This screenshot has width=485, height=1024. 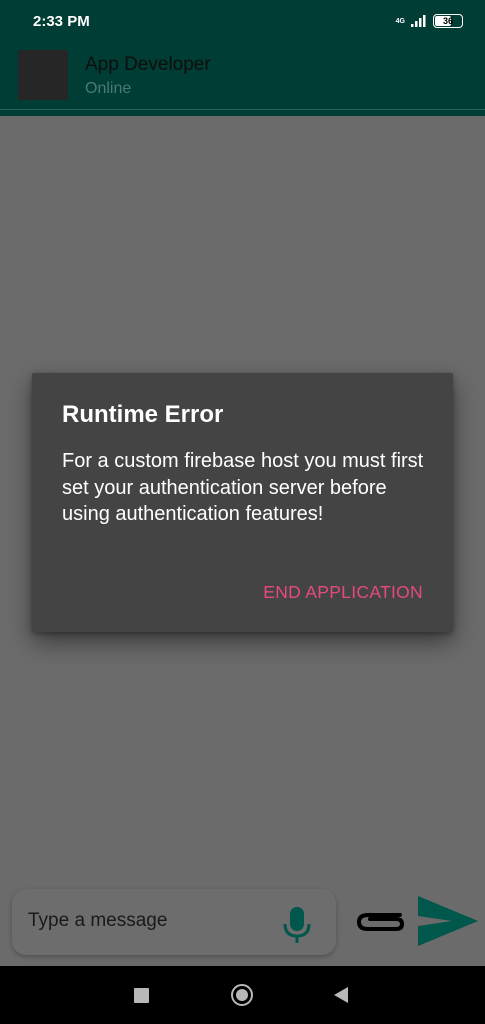 I want to click on battery-icon: 36, so click(x=448, y=21).